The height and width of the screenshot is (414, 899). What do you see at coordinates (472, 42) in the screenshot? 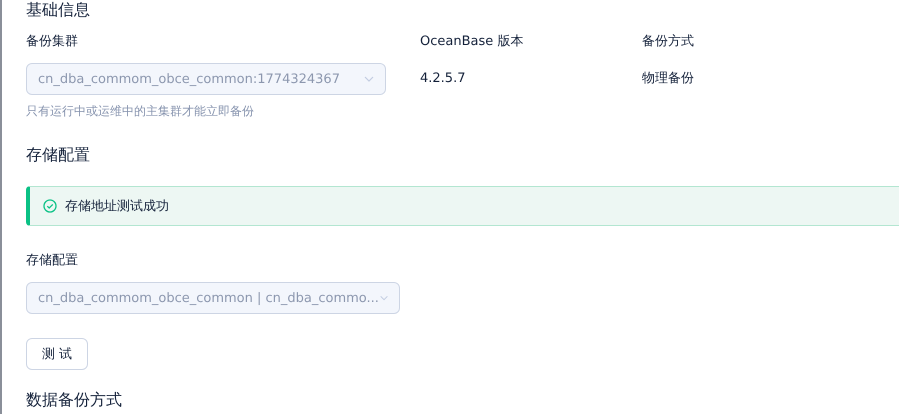
I see `field-label: OceanBase 版本` at bounding box center [472, 42].